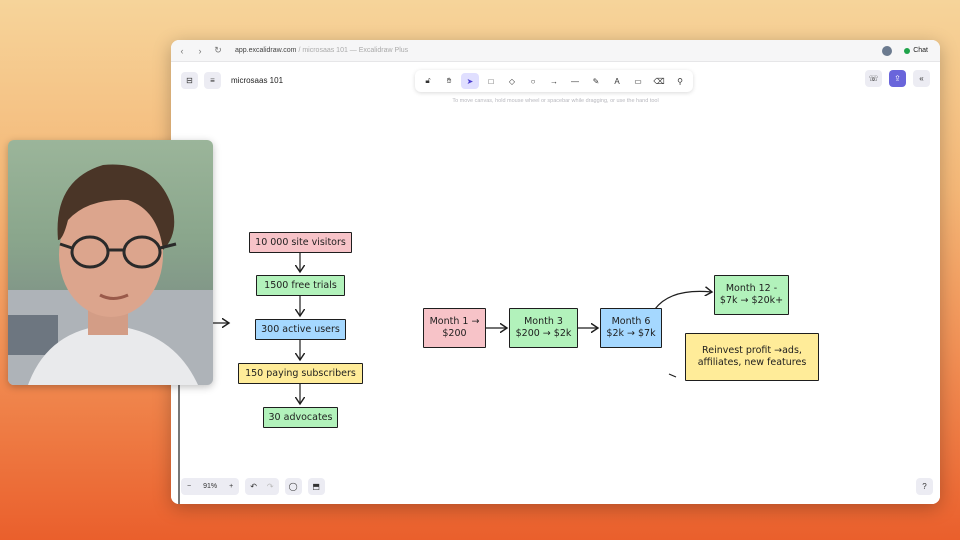 Image resolution: width=960 pixels, height=540 pixels. I want to click on funnel-node-trials: 1500 free trials, so click(300, 285).